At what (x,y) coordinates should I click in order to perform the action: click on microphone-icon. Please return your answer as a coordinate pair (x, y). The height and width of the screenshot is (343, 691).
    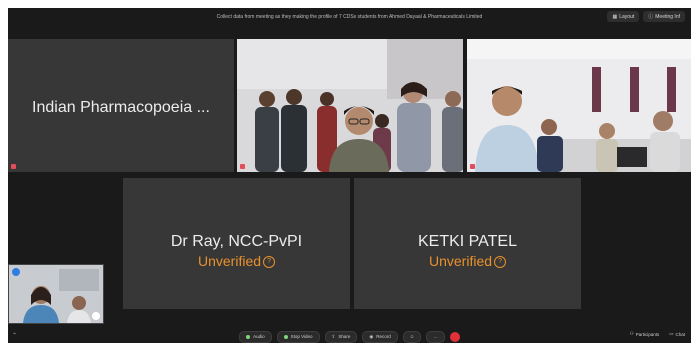
    Looking at the image, I should click on (248, 336).